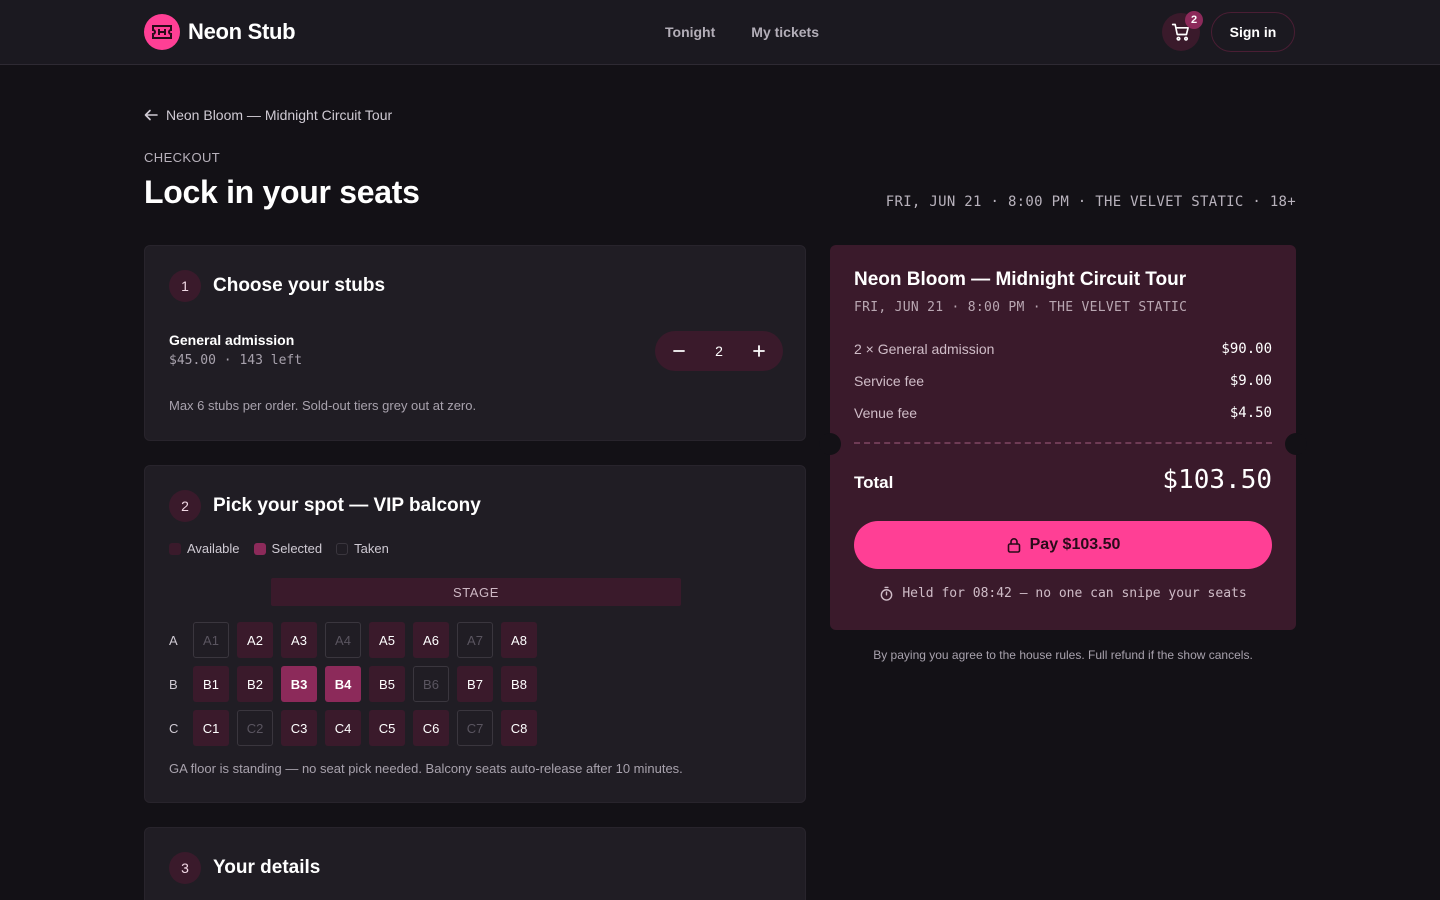 This screenshot has height=900, width=1440. I want to click on seat-row: B B1 B2 B3 B4 B5 B6 B7 B8, so click(357, 684).